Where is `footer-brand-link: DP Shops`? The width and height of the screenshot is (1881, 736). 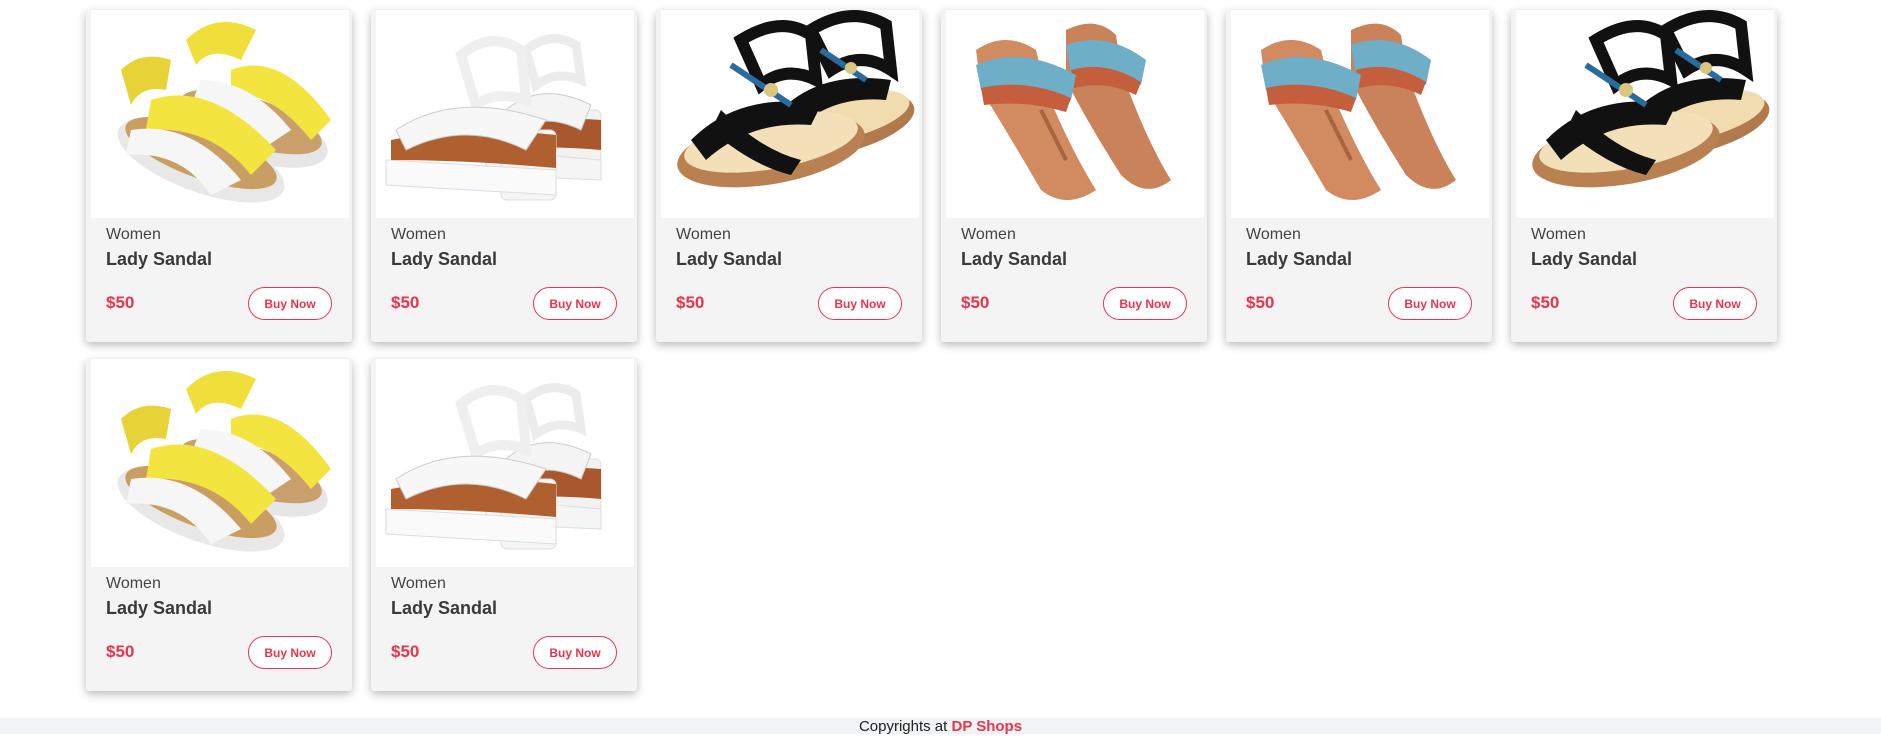
footer-brand-link: DP Shops is located at coordinates (986, 726).